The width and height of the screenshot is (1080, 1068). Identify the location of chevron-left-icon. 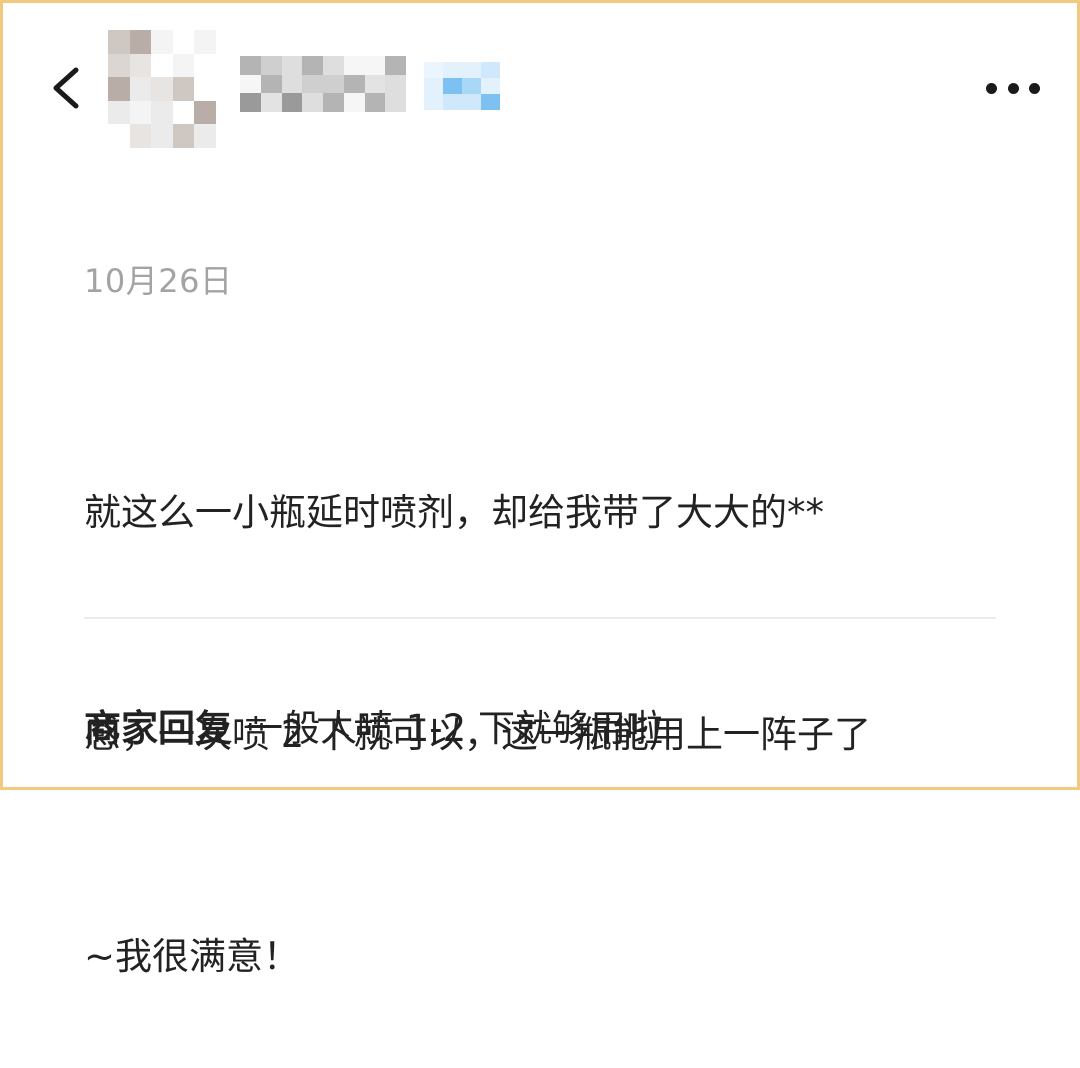
(66, 88).